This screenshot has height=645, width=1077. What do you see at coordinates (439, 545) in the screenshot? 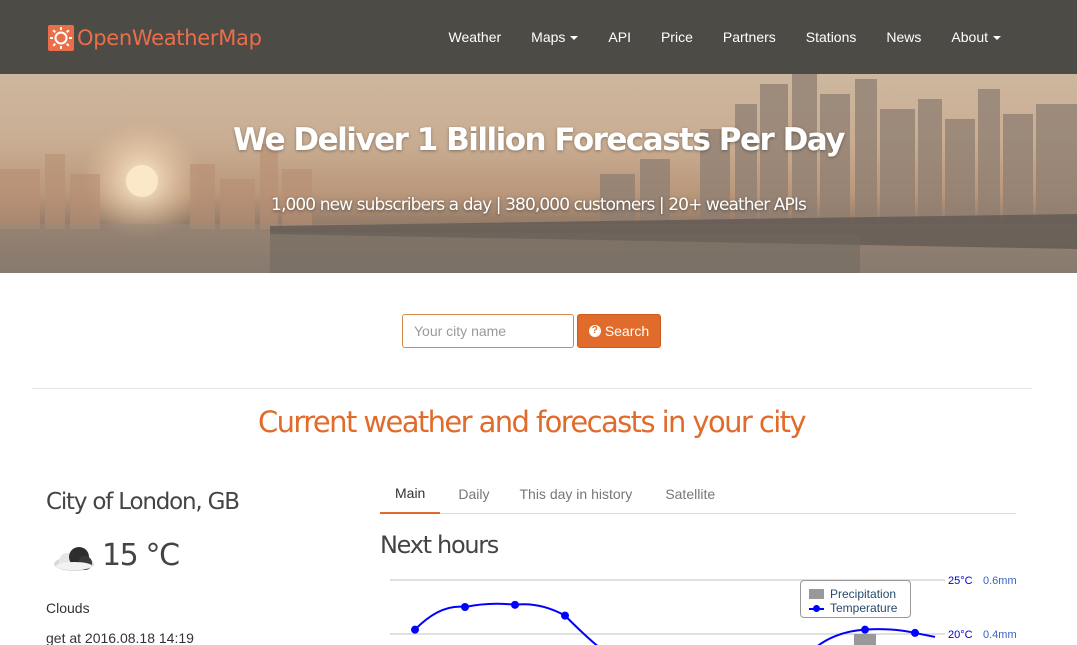
I see `next-hours-heading: Next hours` at bounding box center [439, 545].